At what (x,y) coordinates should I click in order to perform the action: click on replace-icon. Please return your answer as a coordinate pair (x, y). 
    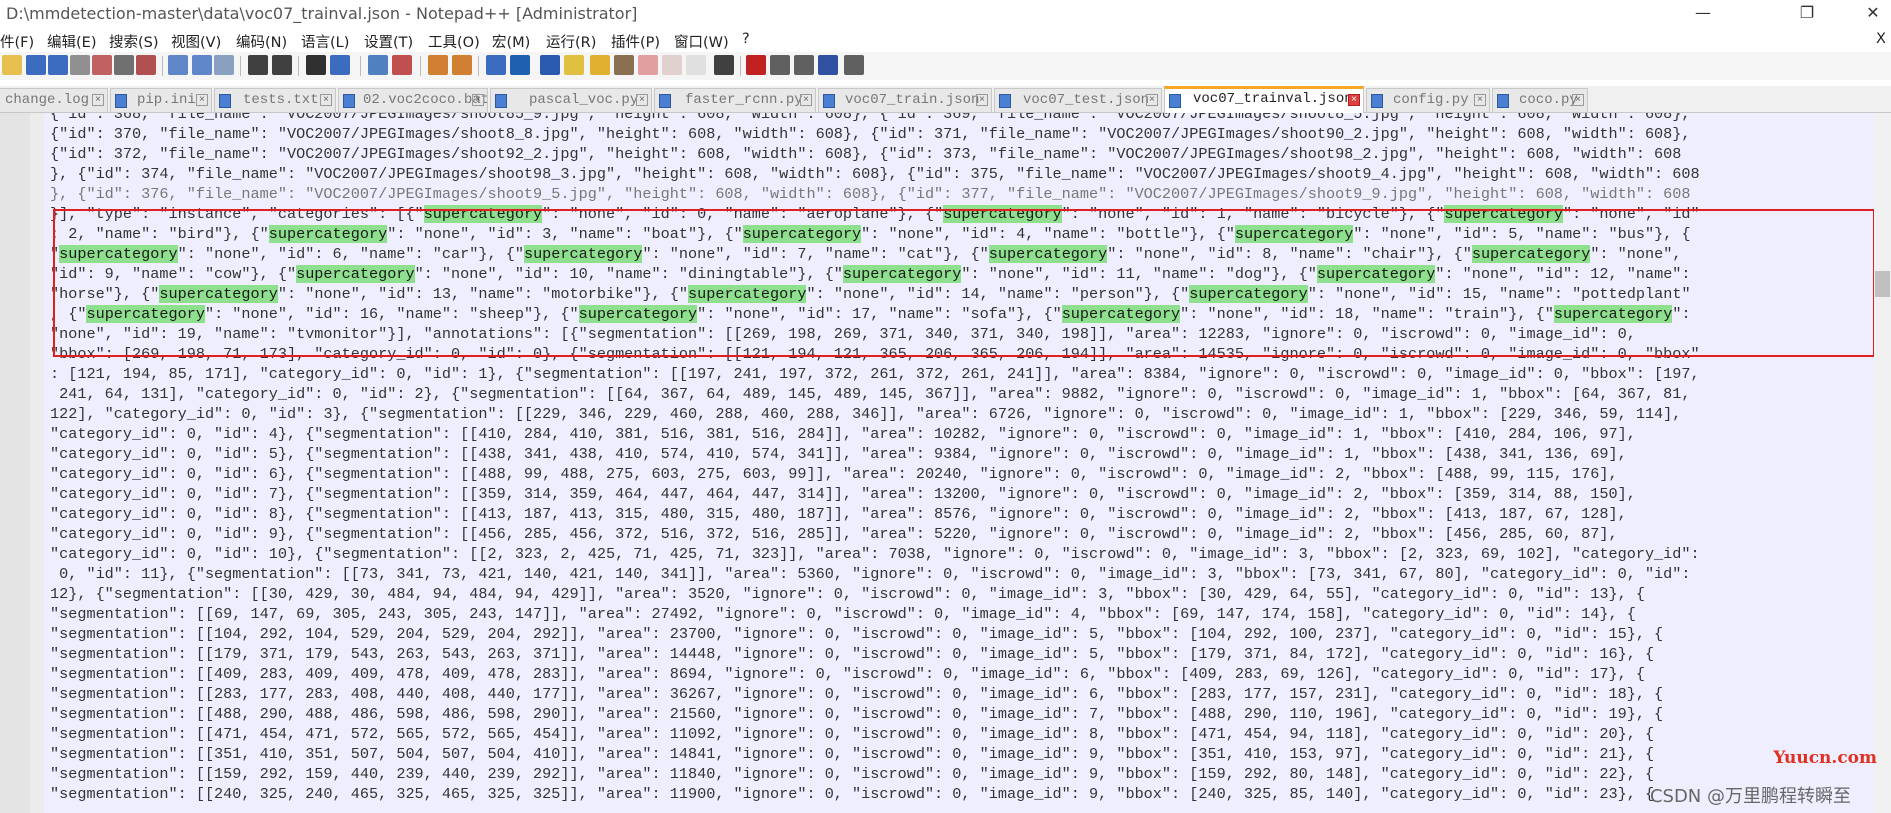
    Looking at the image, I should click on (340, 65).